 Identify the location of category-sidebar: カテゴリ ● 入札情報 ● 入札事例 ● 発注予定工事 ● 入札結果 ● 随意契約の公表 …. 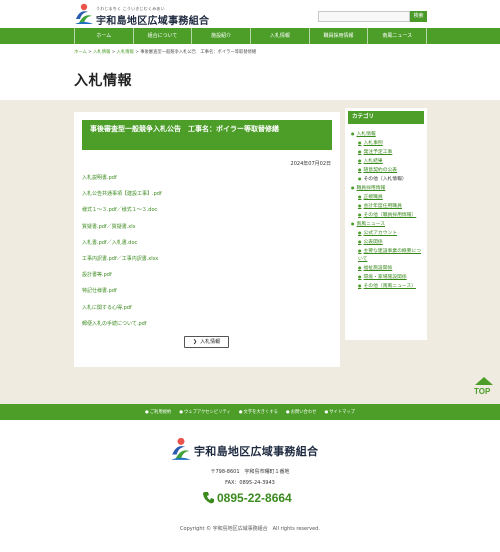
(386, 224).